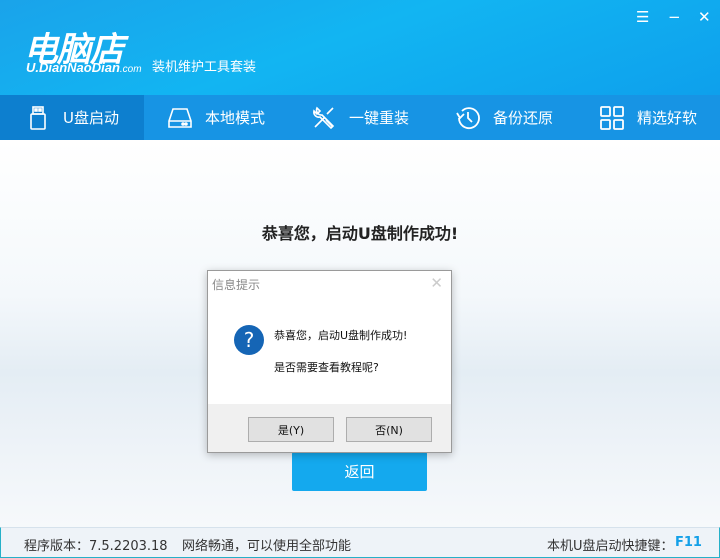 The width and height of the screenshot is (720, 558). Describe the element at coordinates (204, 67) in the screenshot. I see `app-subtitle: 装机维护工具套装` at that location.